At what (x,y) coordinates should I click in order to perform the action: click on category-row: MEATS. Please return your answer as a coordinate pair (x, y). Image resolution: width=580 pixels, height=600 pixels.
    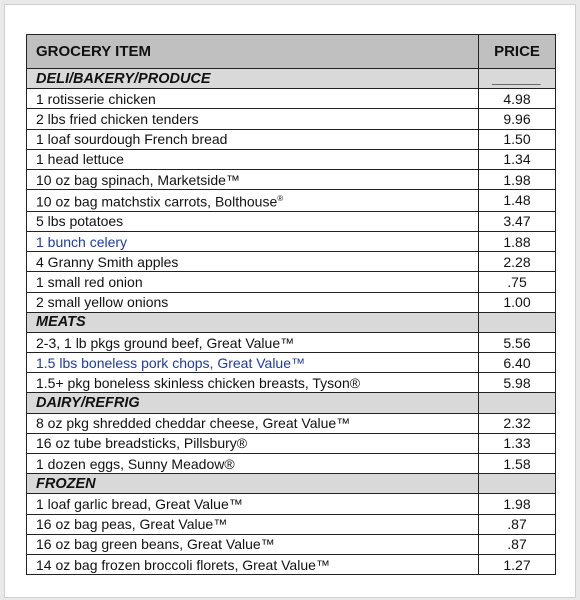
    Looking at the image, I should click on (291, 322).